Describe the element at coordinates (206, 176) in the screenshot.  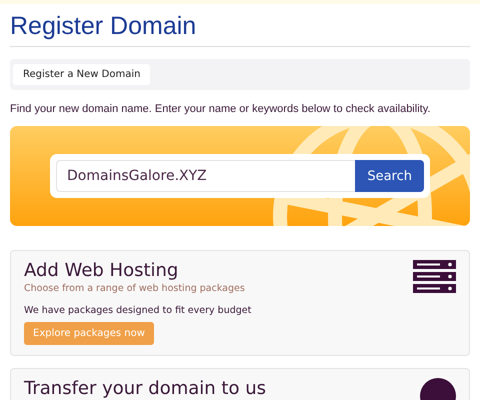
I see `domain-input: DomainsGalore.XYZ` at that location.